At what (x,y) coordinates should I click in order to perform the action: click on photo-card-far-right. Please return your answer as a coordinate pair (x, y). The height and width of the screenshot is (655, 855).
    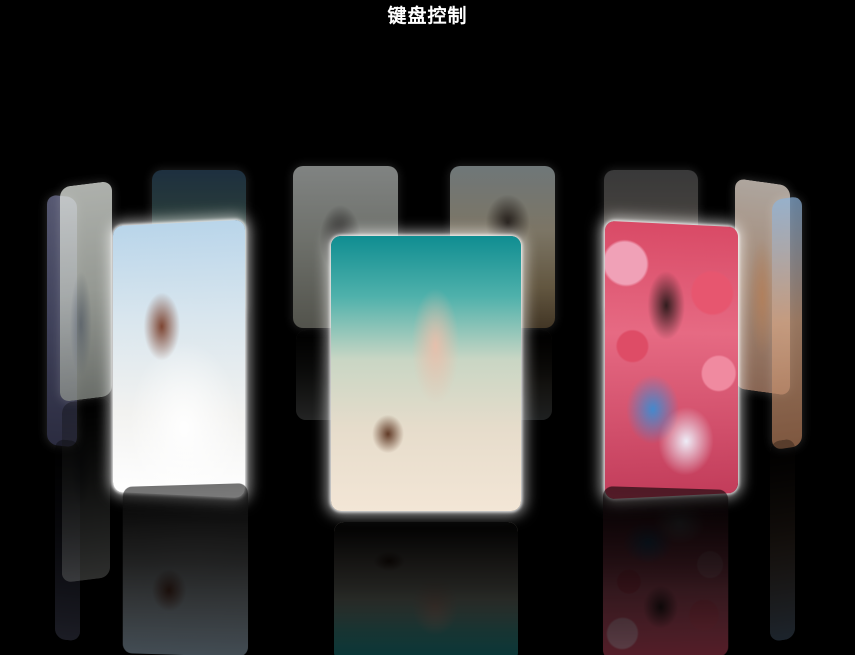
    Looking at the image, I should click on (787, 323).